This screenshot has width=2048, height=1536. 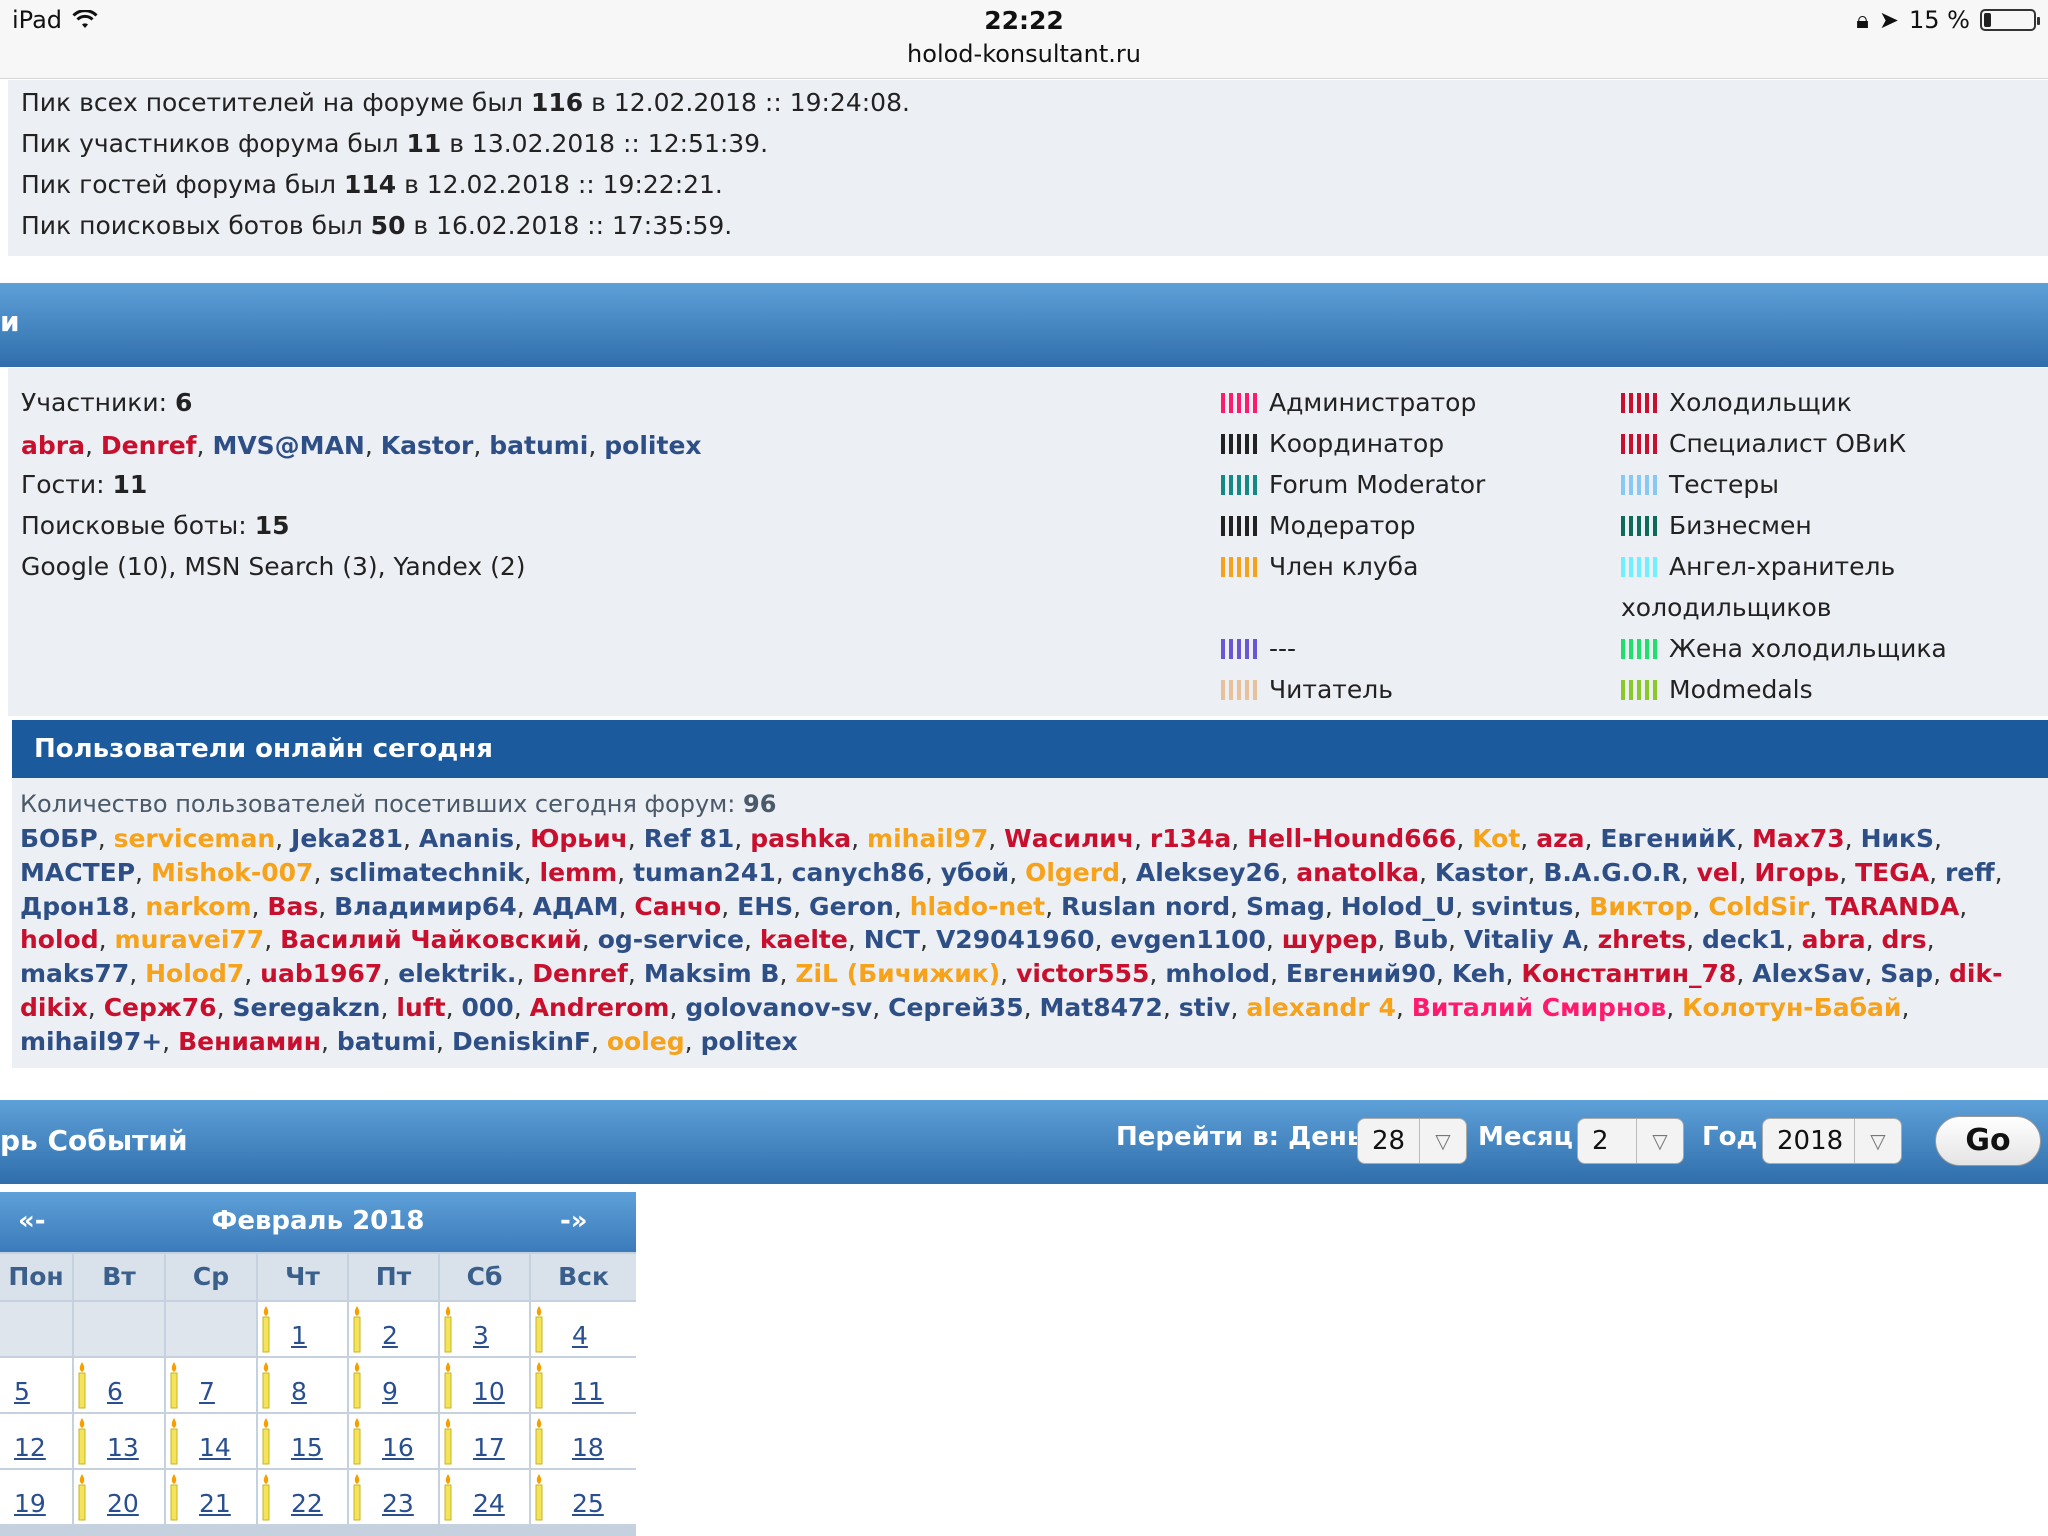 What do you see at coordinates (1412, 1141) in the screenshot?
I see `day-select: 28 ▽` at bounding box center [1412, 1141].